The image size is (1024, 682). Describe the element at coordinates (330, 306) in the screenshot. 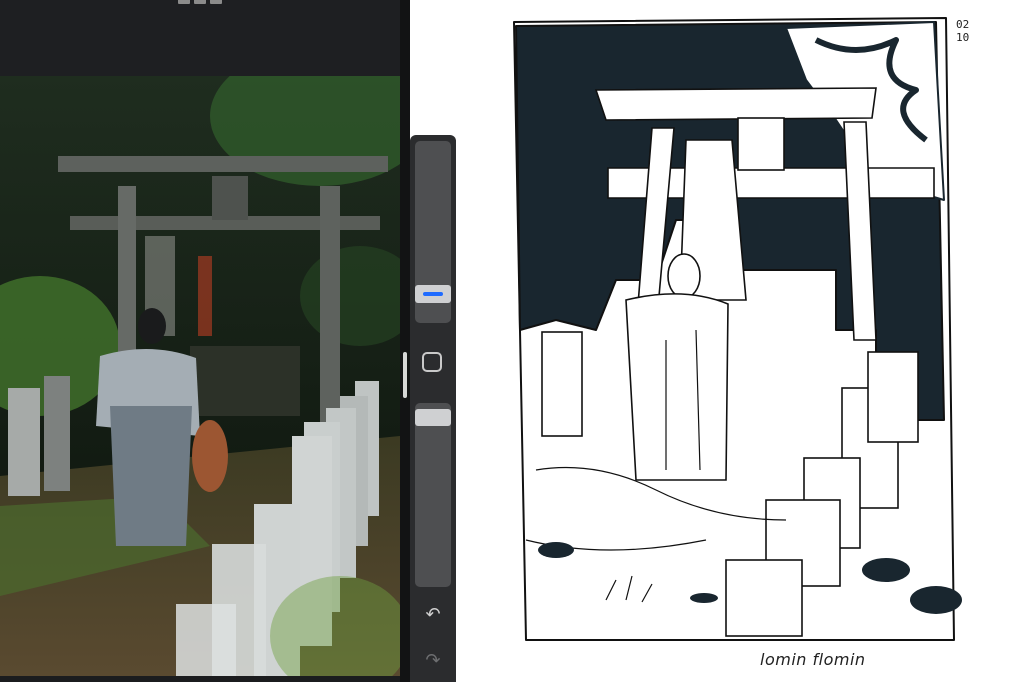

I see `torii-pillar` at that location.